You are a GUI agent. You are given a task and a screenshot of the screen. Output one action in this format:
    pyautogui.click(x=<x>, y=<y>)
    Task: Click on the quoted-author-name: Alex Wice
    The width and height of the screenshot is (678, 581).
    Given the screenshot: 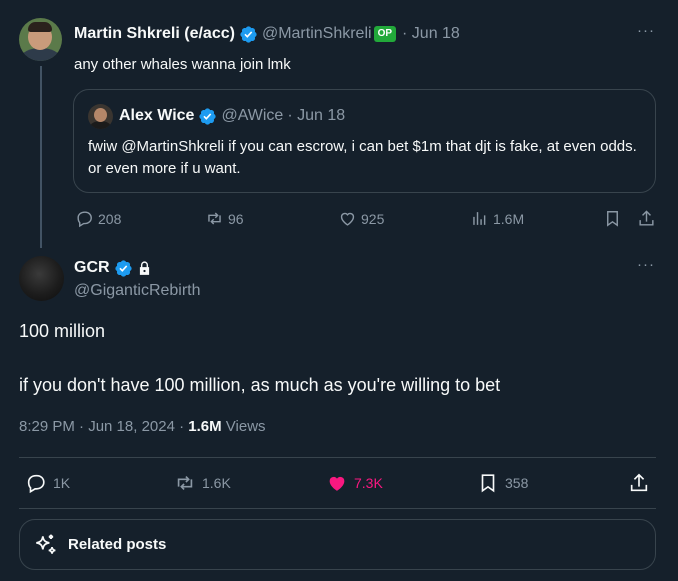 What is the action you would take?
    pyautogui.click(x=157, y=115)
    